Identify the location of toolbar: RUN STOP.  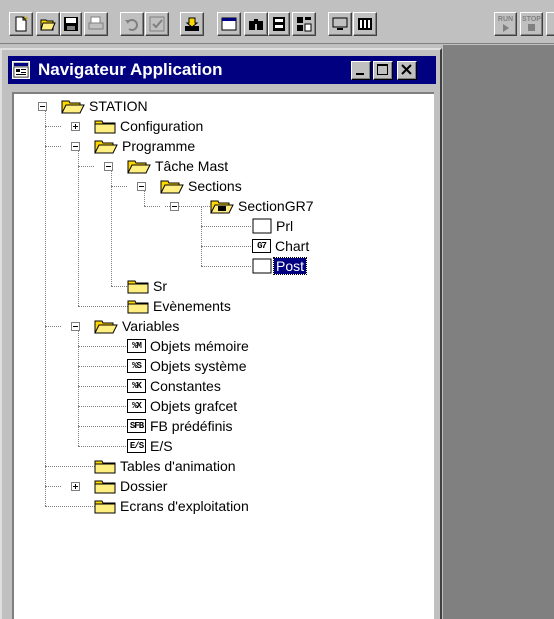
(277, 22).